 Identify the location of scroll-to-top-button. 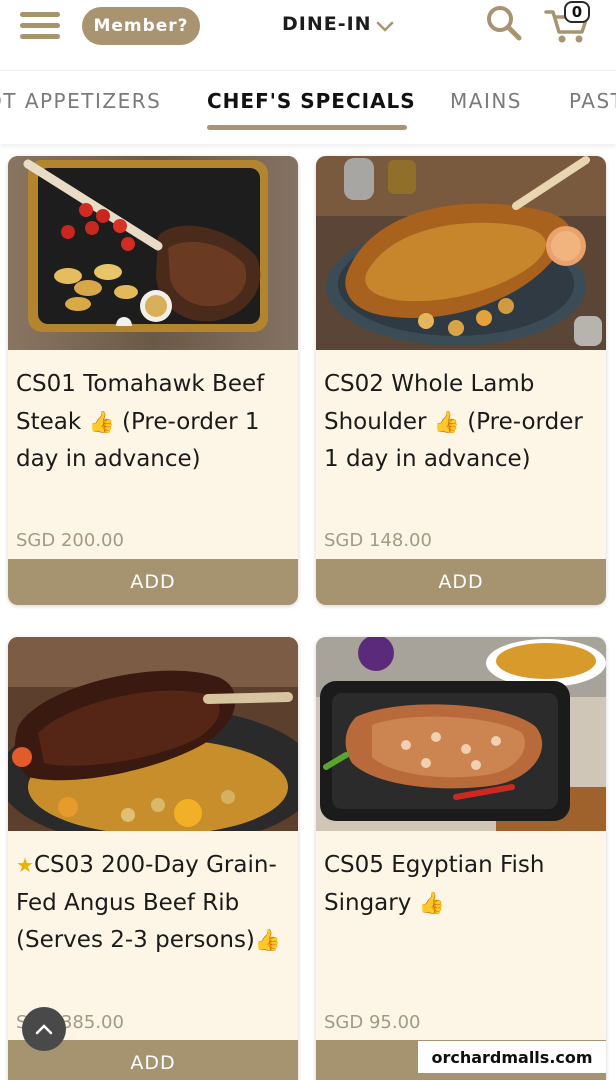
(44, 1029).